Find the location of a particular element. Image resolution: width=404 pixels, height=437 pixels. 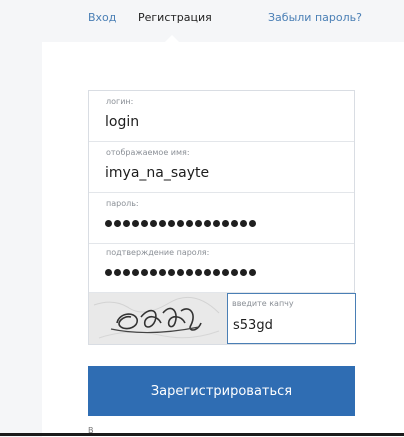

captcha-row: введите капчу s53gd is located at coordinates (222, 318).